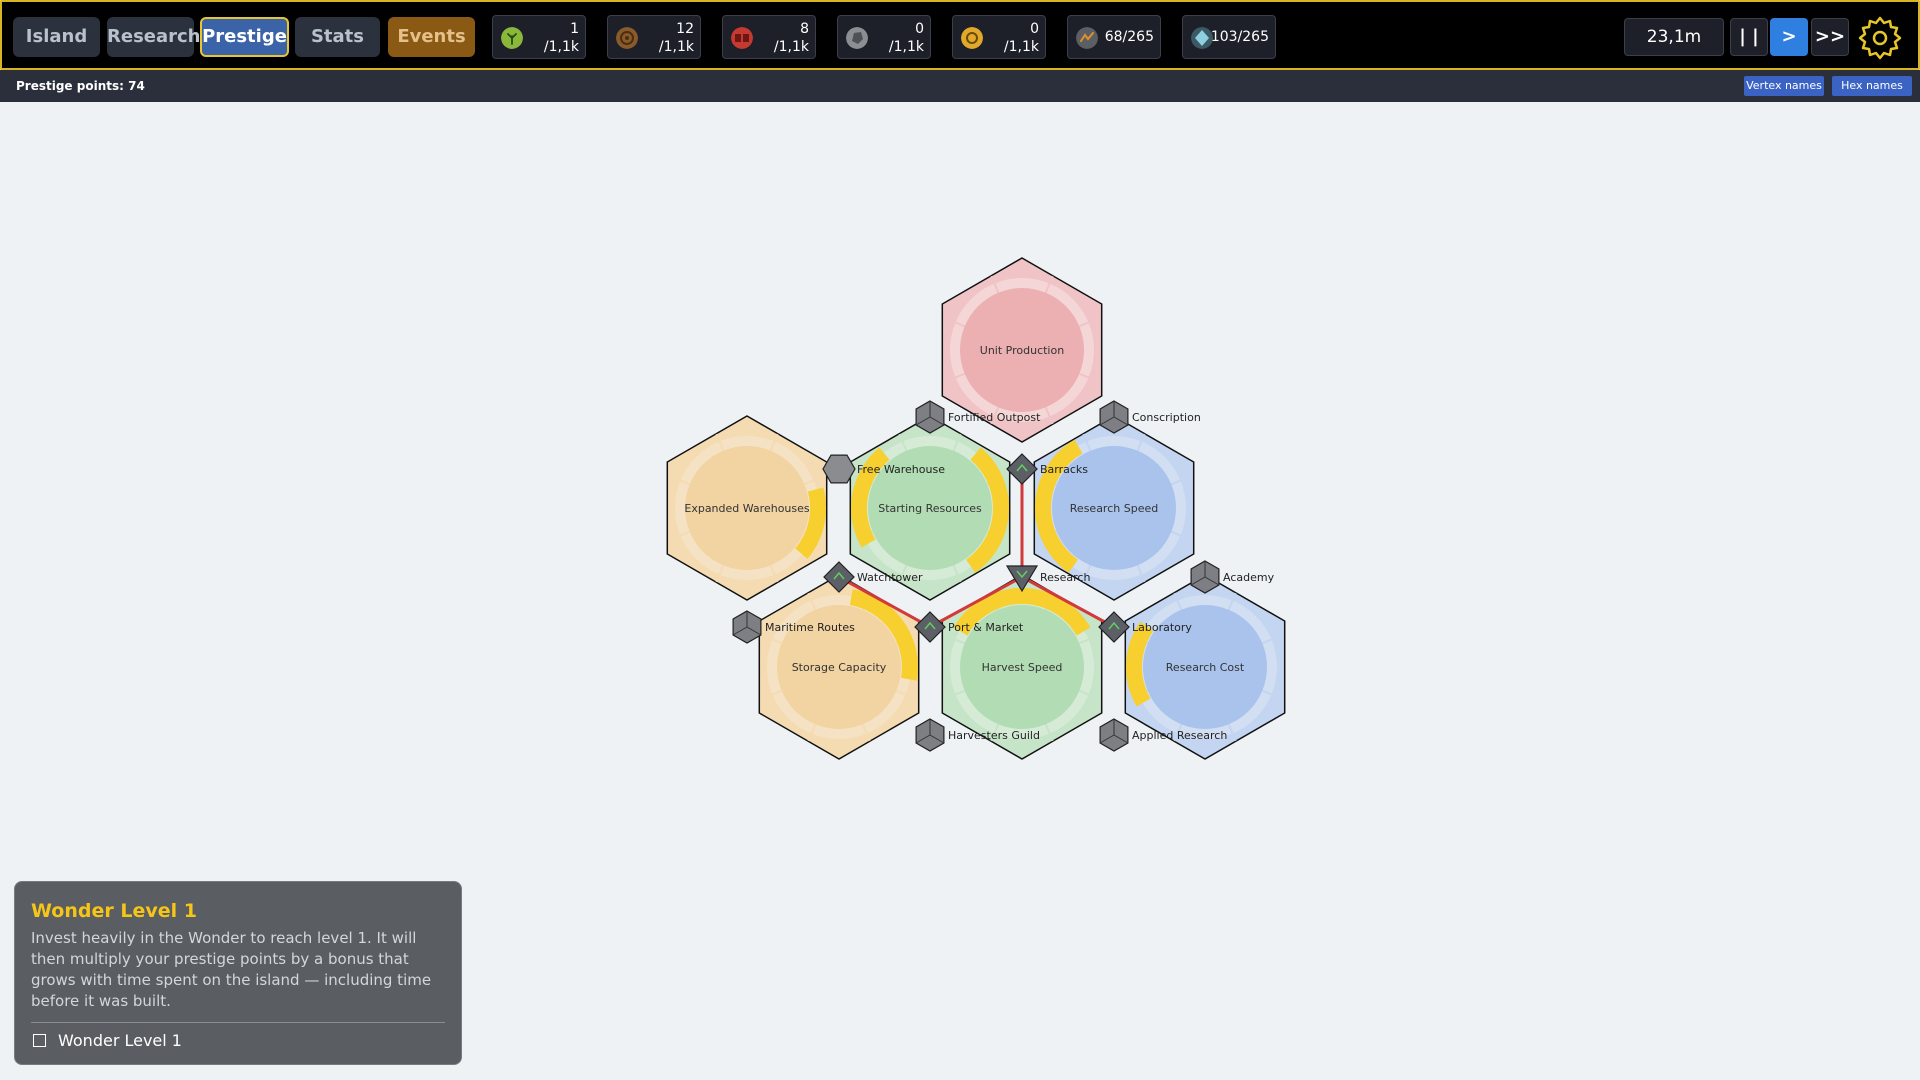  Describe the element at coordinates (39, 1040) in the screenshot. I see `checkbox-icon` at that location.